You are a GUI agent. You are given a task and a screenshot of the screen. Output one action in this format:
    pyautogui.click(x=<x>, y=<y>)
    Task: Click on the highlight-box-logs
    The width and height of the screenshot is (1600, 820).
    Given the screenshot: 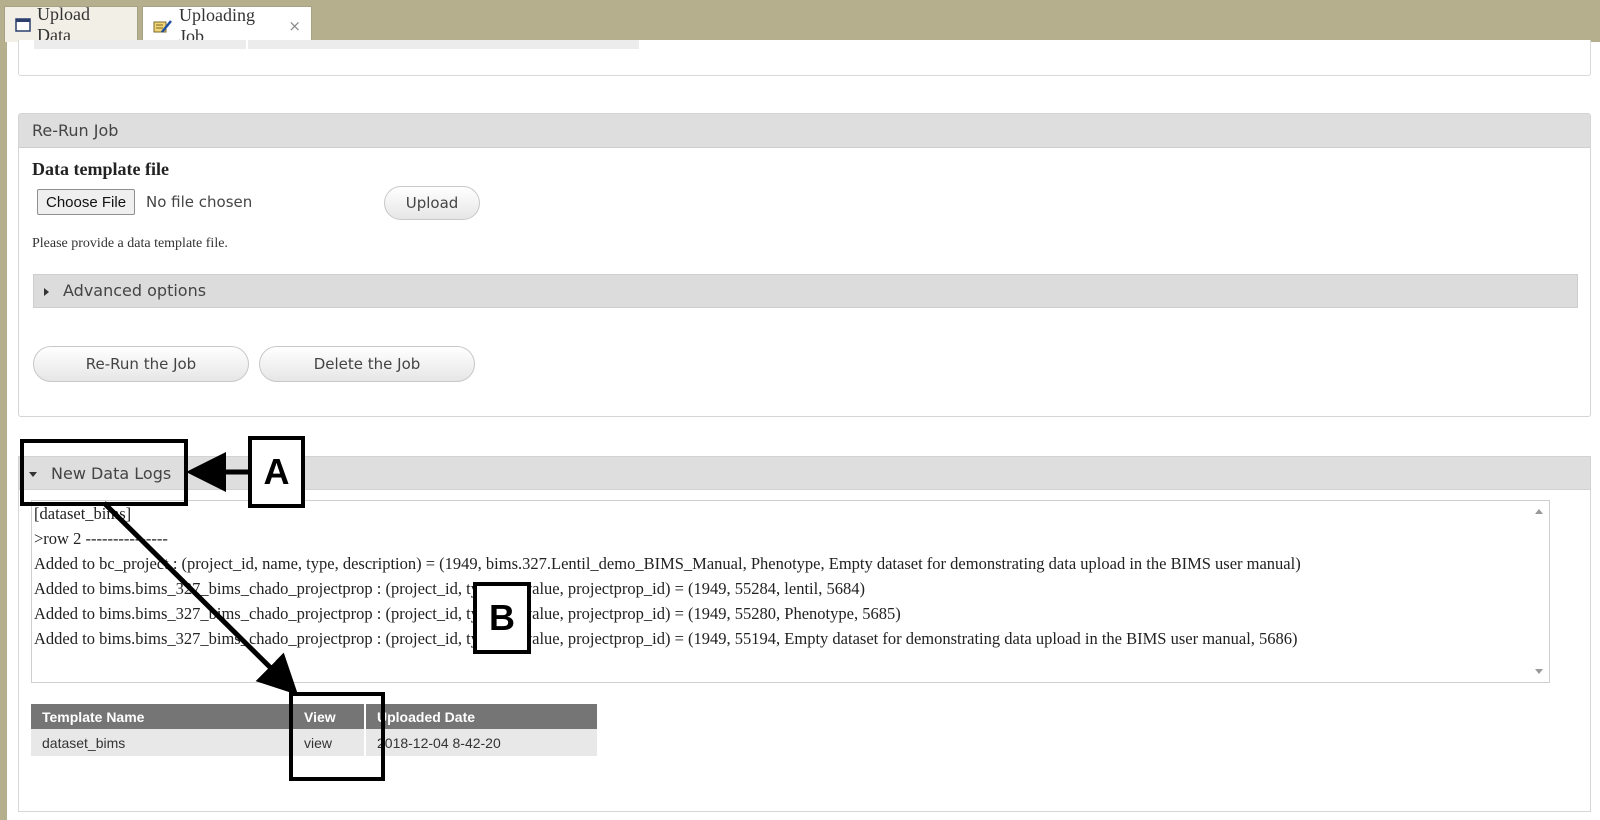 What is the action you would take?
    pyautogui.click(x=104, y=472)
    